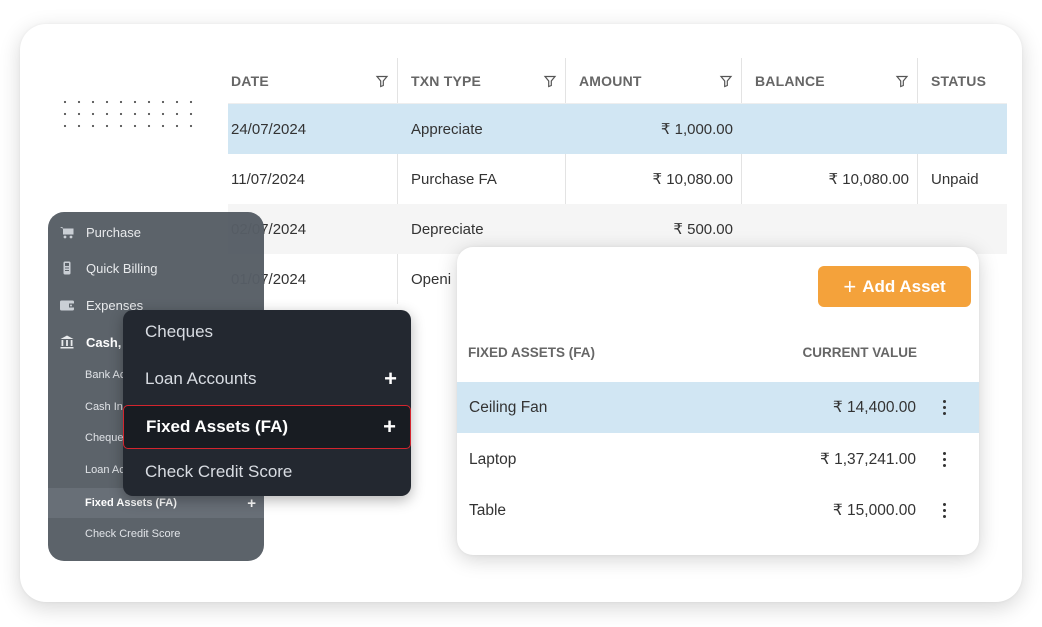 The image size is (1042, 627). I want to click on asset-name: Ceiling Fan, so click(508, 407).